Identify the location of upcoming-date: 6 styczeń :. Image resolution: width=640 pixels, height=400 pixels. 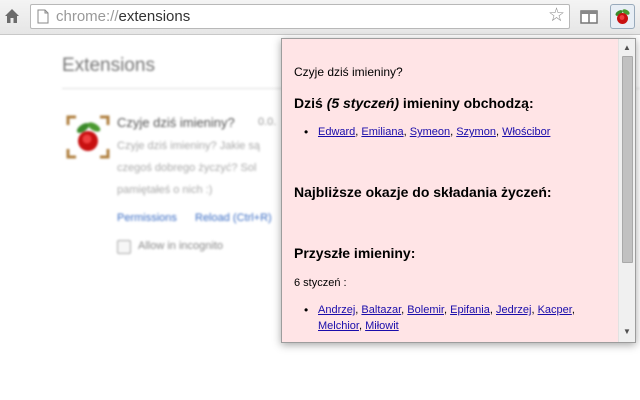
(320, 283).